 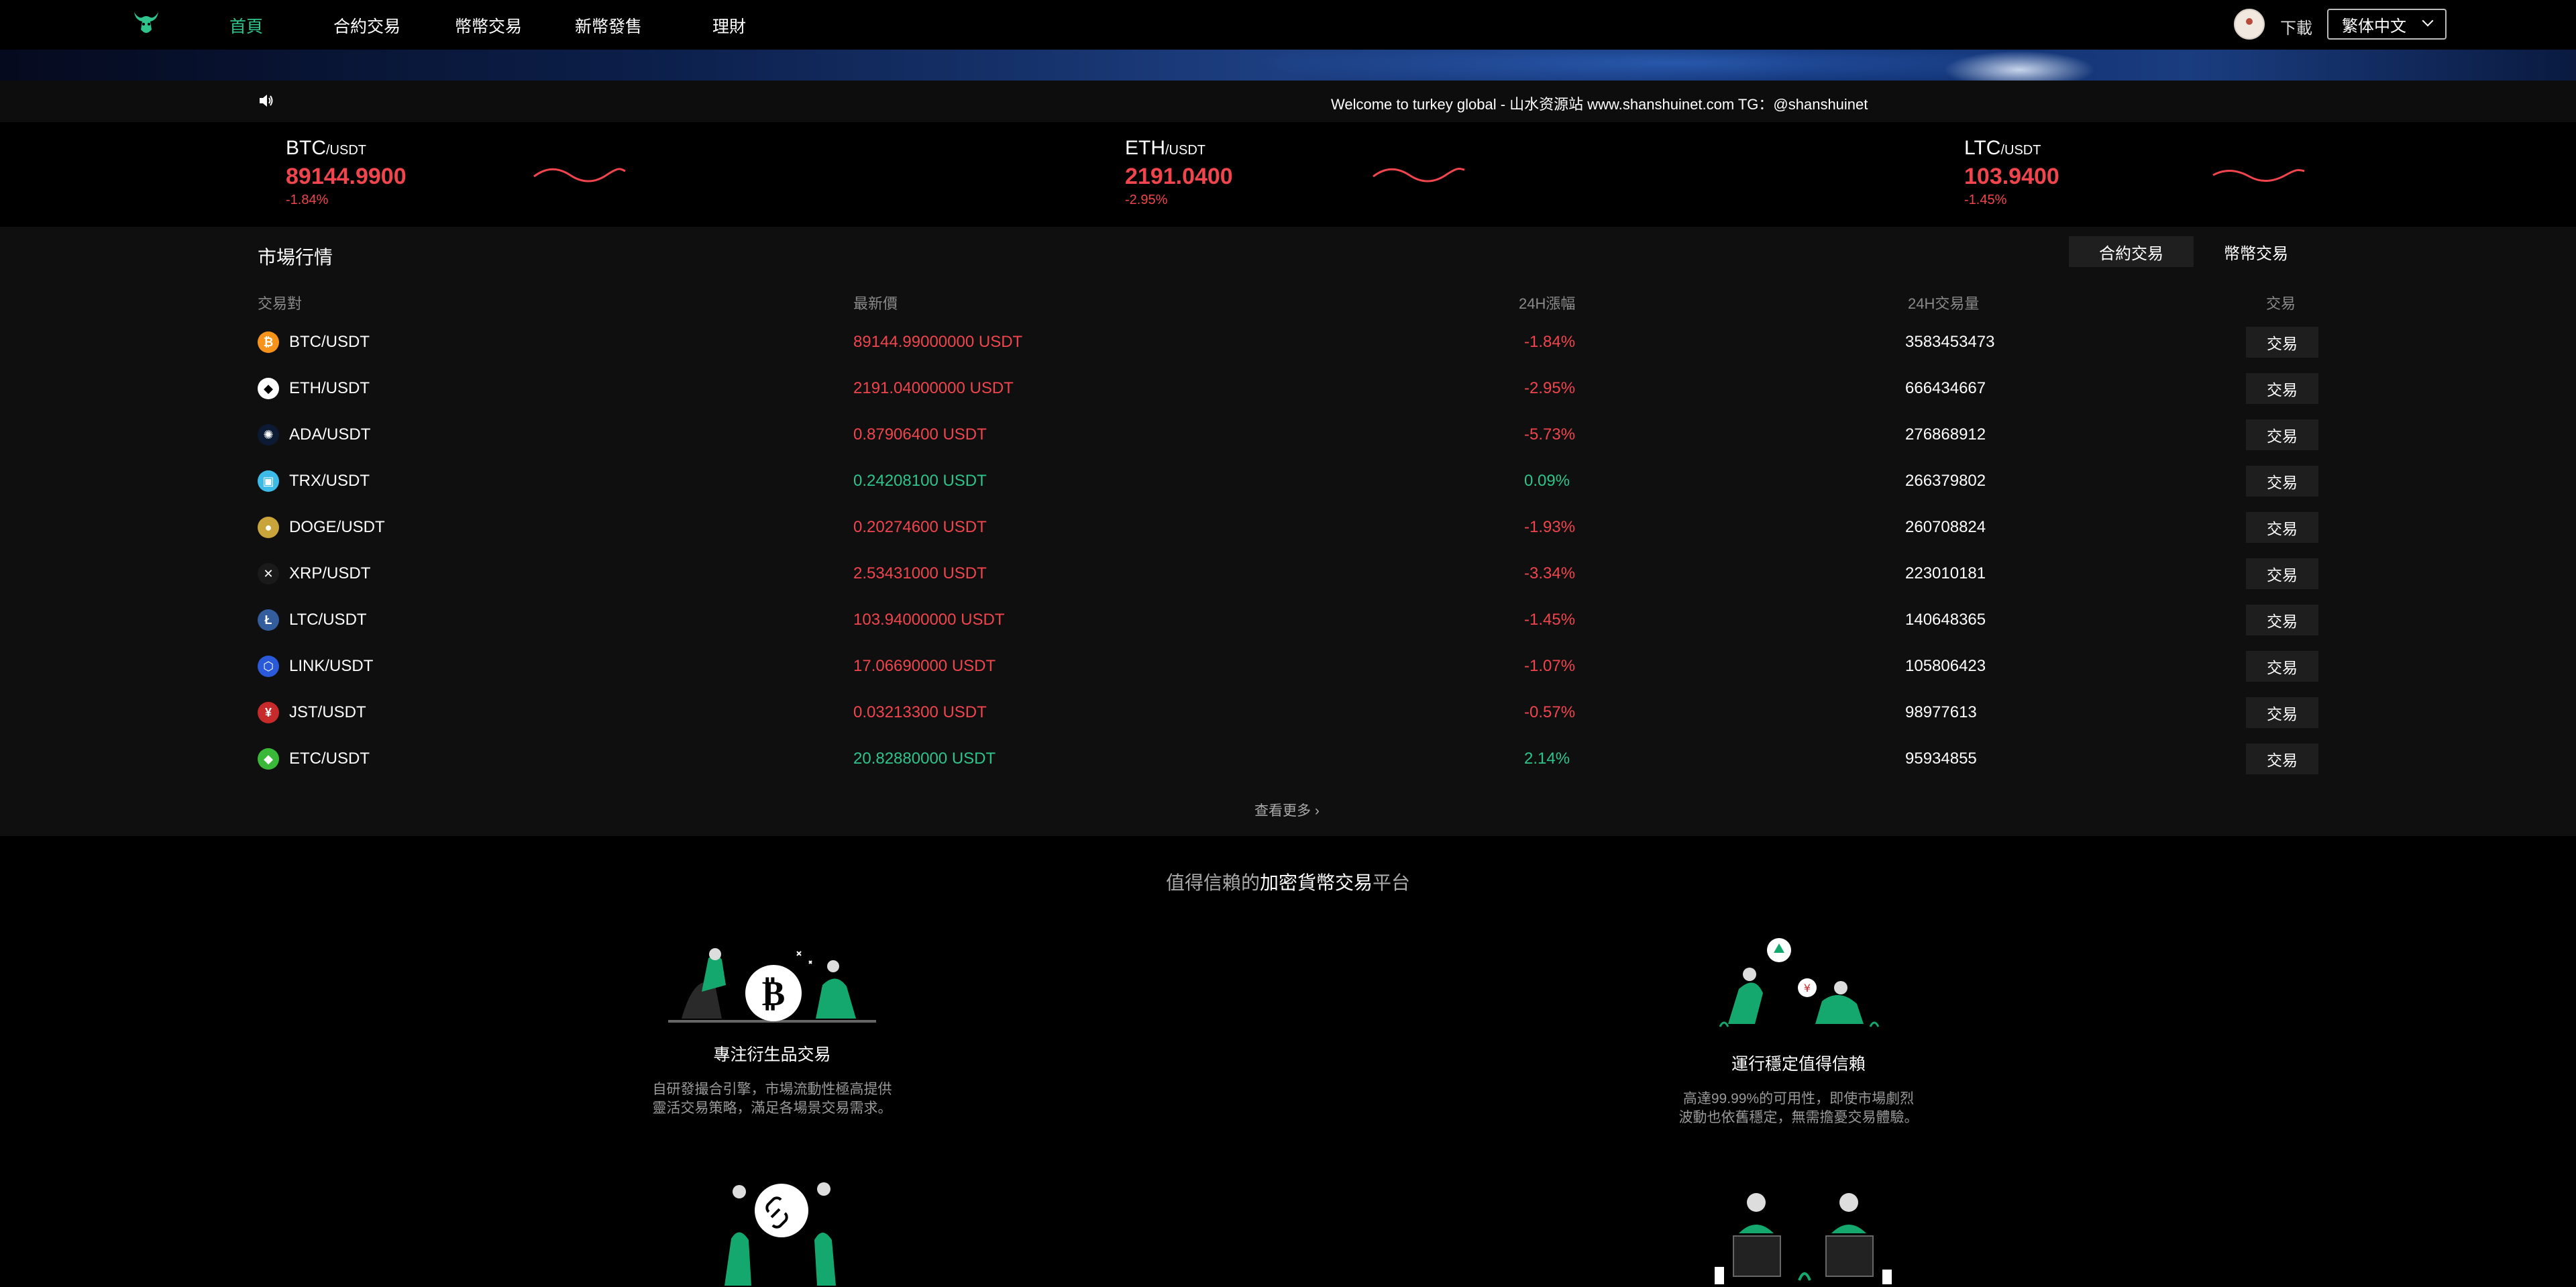 I want to click on ltc-icon: Ł, so click(x=268, y=620).